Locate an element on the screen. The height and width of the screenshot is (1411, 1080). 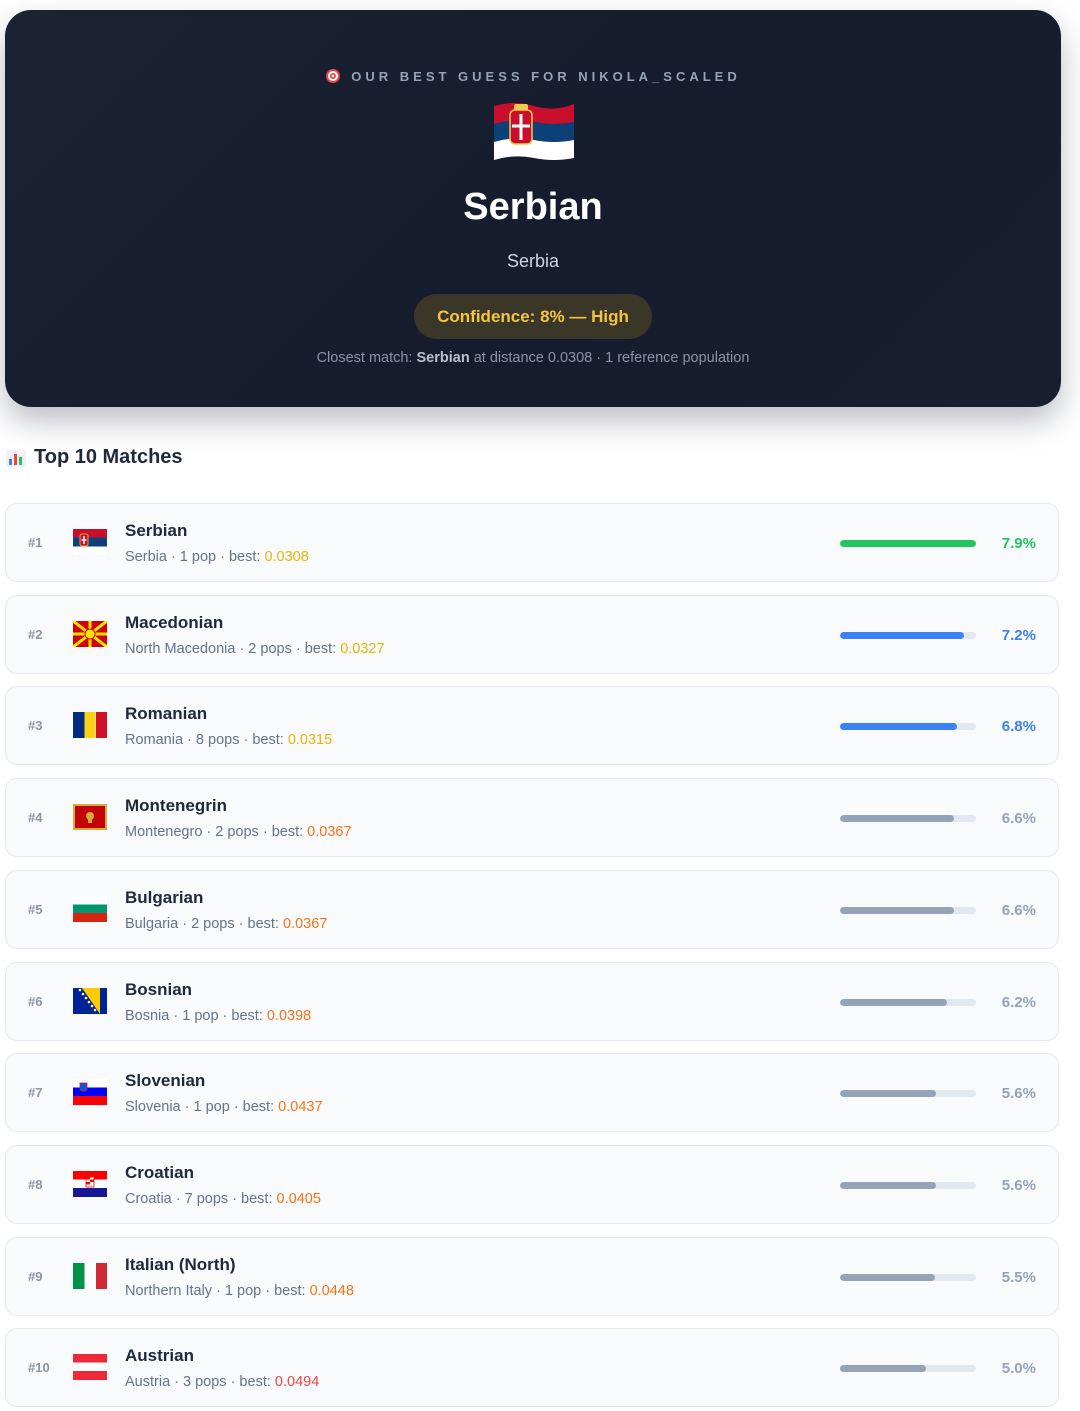
match-meta: Serbia · 1 pop · best: 0.0308 is located at coordinates (217, 557).